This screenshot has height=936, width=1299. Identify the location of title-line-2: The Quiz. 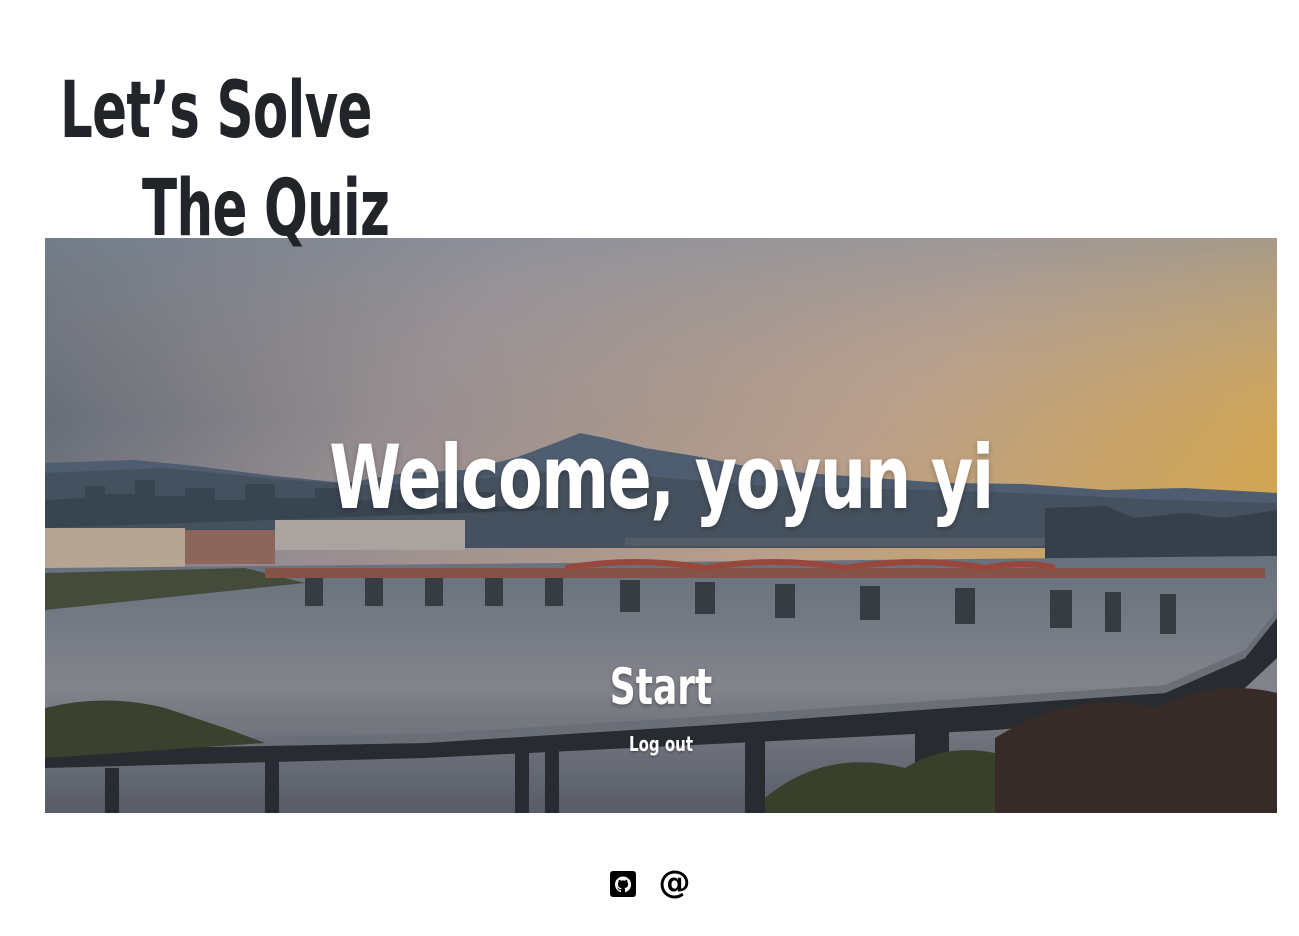
(266, 209).